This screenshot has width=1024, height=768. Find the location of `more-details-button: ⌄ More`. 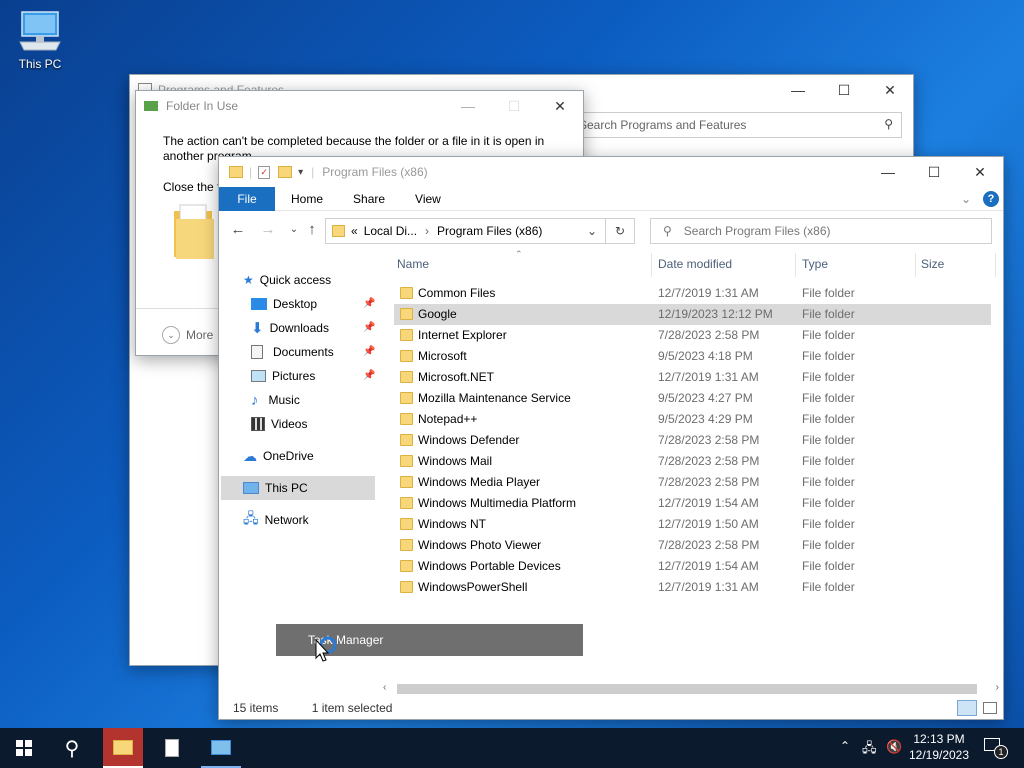

more-details-button: ⌄ More is located at coordinates (187, 335).